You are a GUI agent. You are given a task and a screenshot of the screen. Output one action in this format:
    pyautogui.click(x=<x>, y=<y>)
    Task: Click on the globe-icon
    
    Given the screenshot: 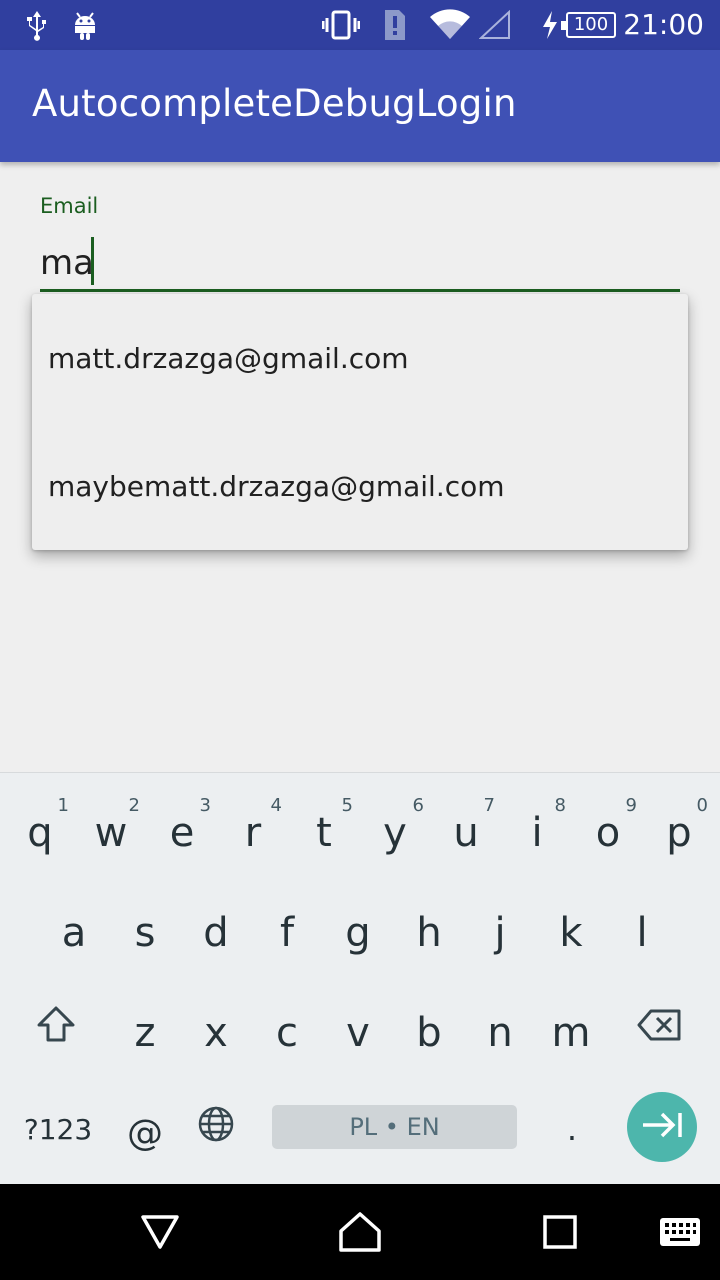 What is the action you would take?
    pyautogui.click(x=216, y=1129)
    